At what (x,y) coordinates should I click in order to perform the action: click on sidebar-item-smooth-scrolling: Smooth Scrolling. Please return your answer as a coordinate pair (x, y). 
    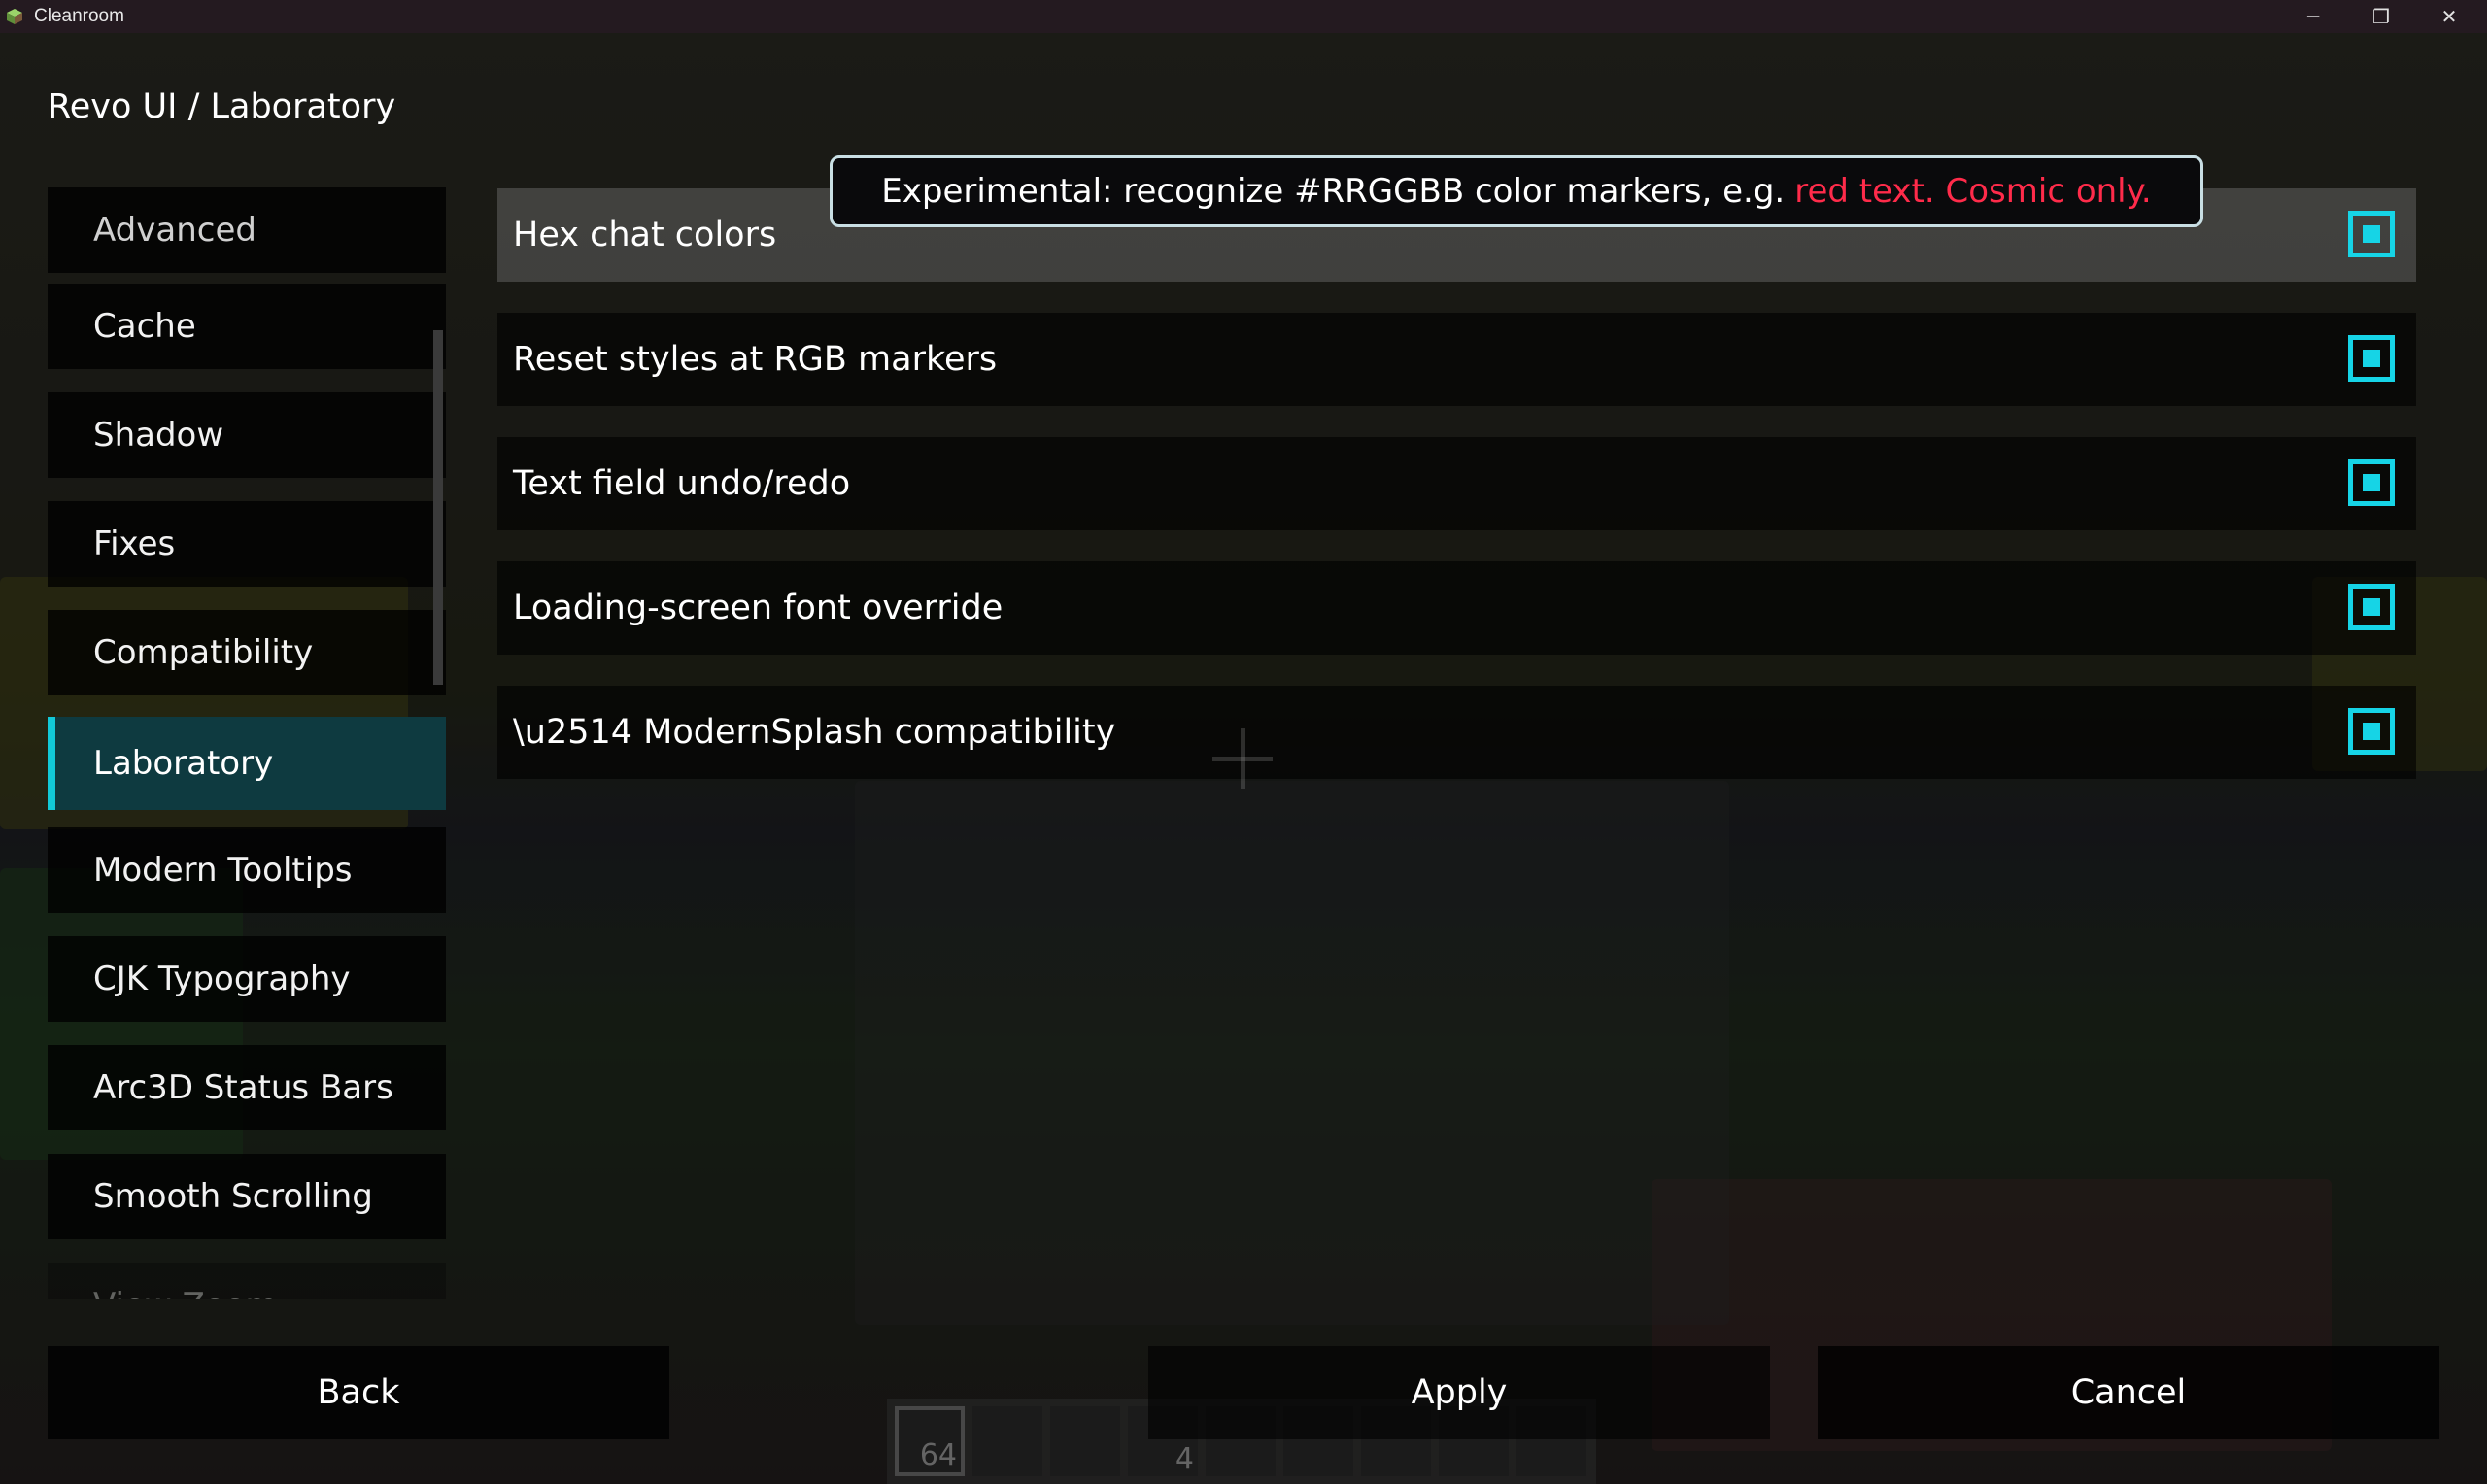
    Looking at the image, I should click on (247, 1196).